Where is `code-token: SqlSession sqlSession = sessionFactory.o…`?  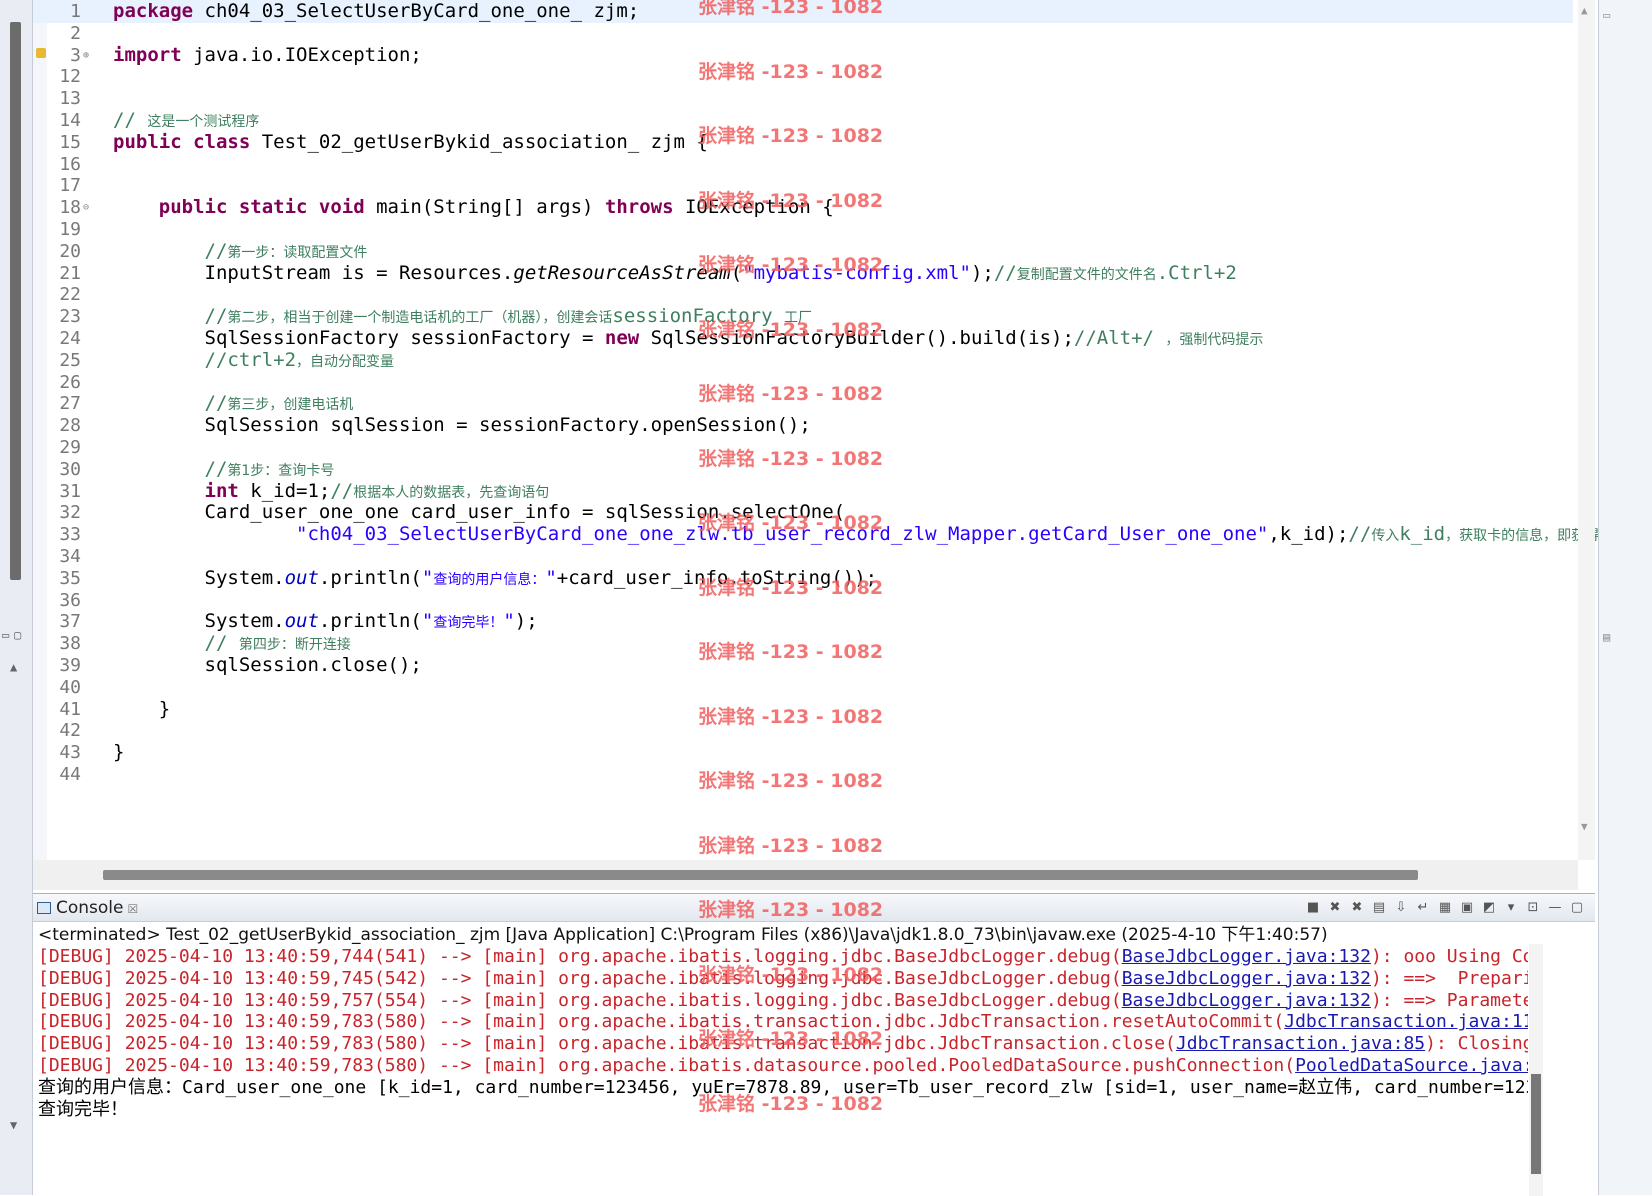
code-token: SqlSession sqlSession = sessionFactory.o… is located at coordinates (462, 425).